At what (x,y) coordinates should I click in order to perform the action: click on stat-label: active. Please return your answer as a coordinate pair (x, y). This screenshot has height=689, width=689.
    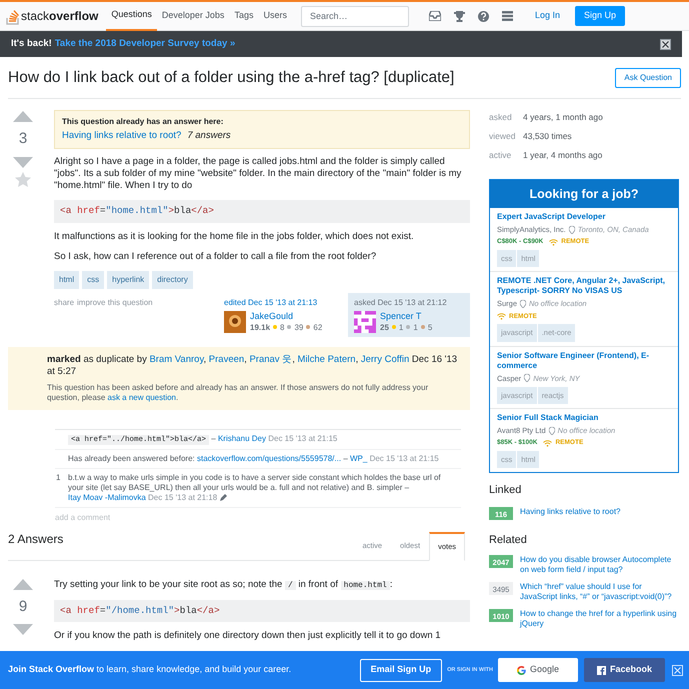
    Looking at the image, I should click on (500, 155).